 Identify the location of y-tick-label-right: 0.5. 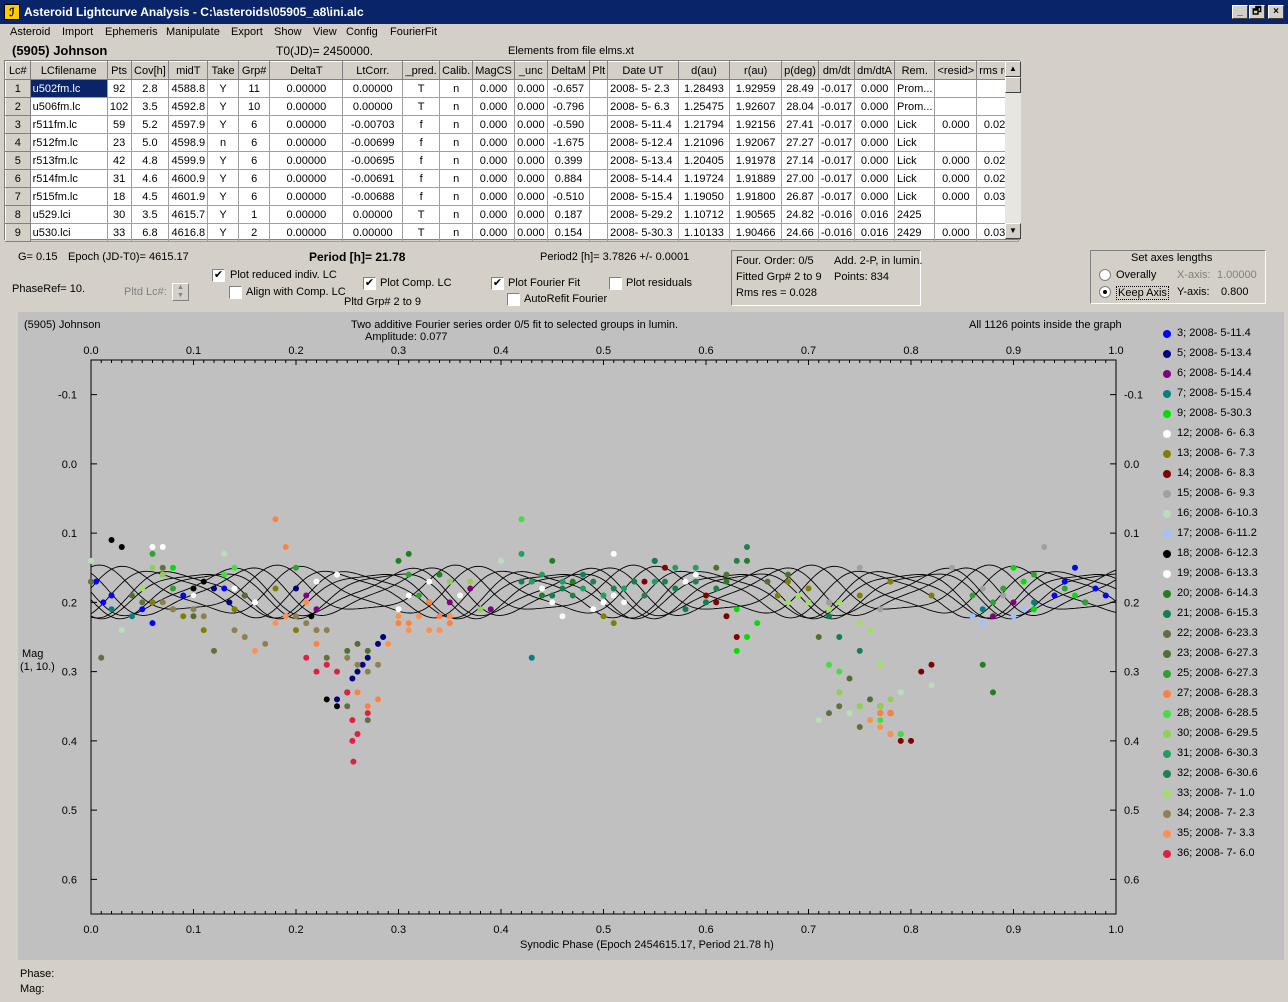
(1131, 811).